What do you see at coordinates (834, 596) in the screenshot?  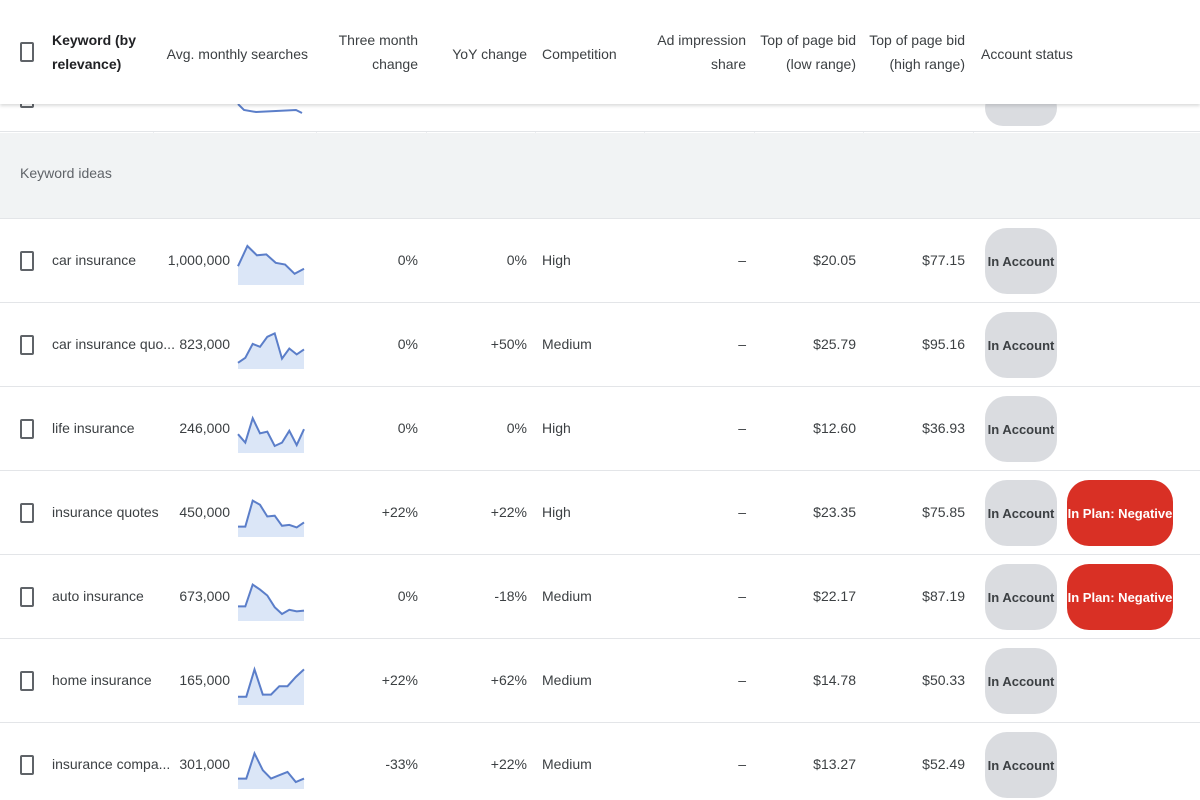 I see `bid-low-value: $22.17` at bounding box center [834, 596].